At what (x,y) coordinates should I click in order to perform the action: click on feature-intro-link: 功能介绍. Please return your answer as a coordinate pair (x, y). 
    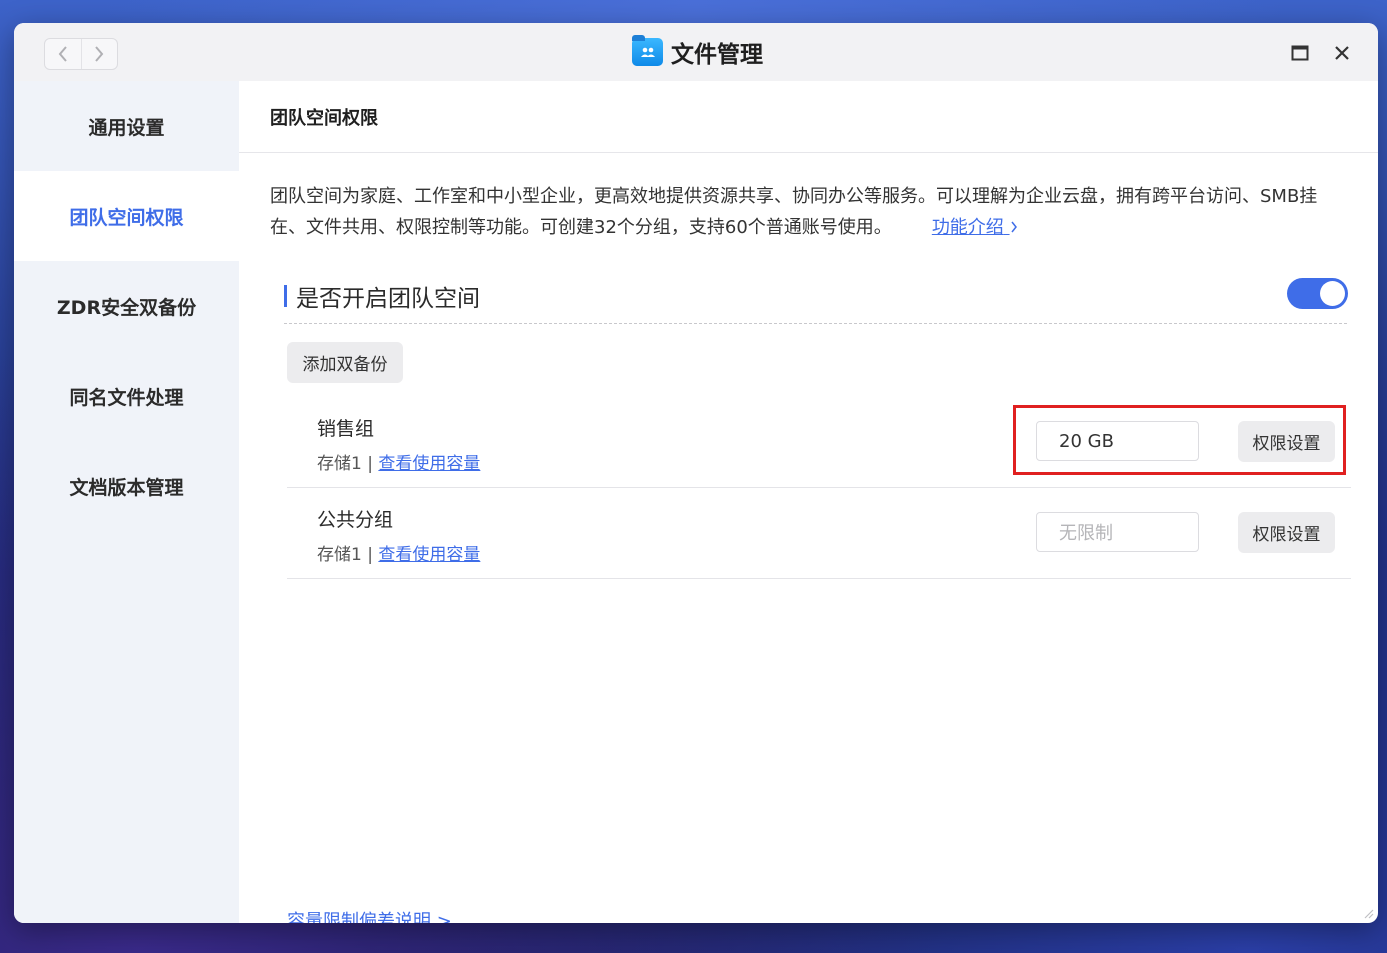
    Looking at the image, I should click on (975, 227).